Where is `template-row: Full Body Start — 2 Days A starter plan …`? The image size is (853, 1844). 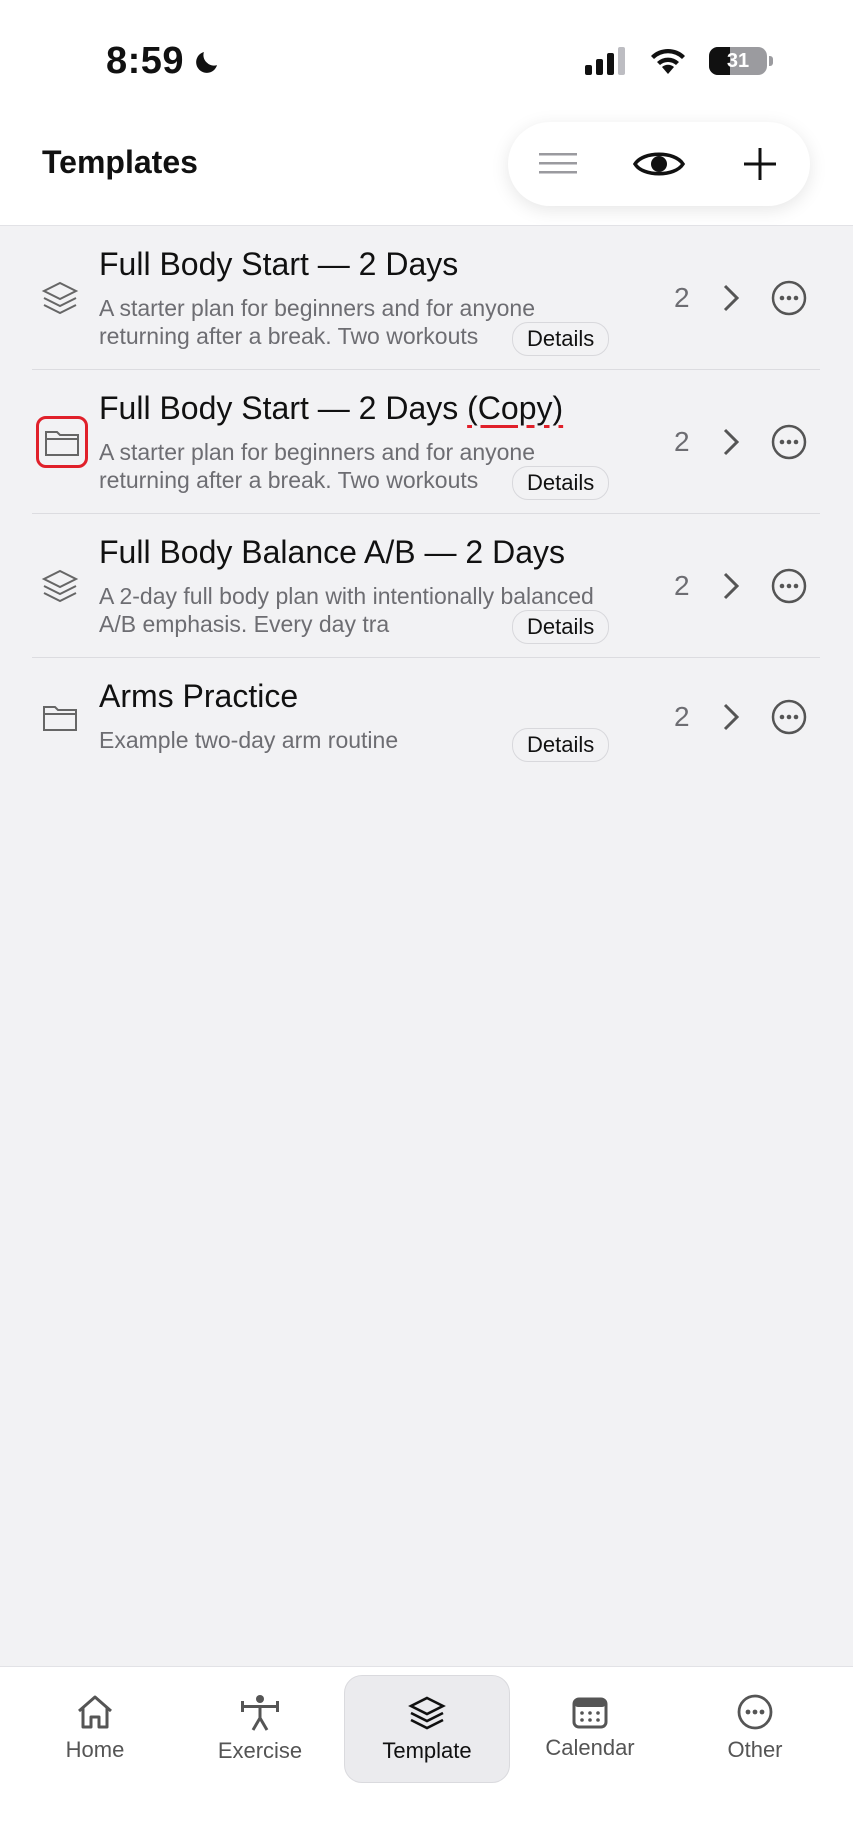 template-row: Full Body Start — 2 Days A starter plan … is located at coordinates (426, 298).